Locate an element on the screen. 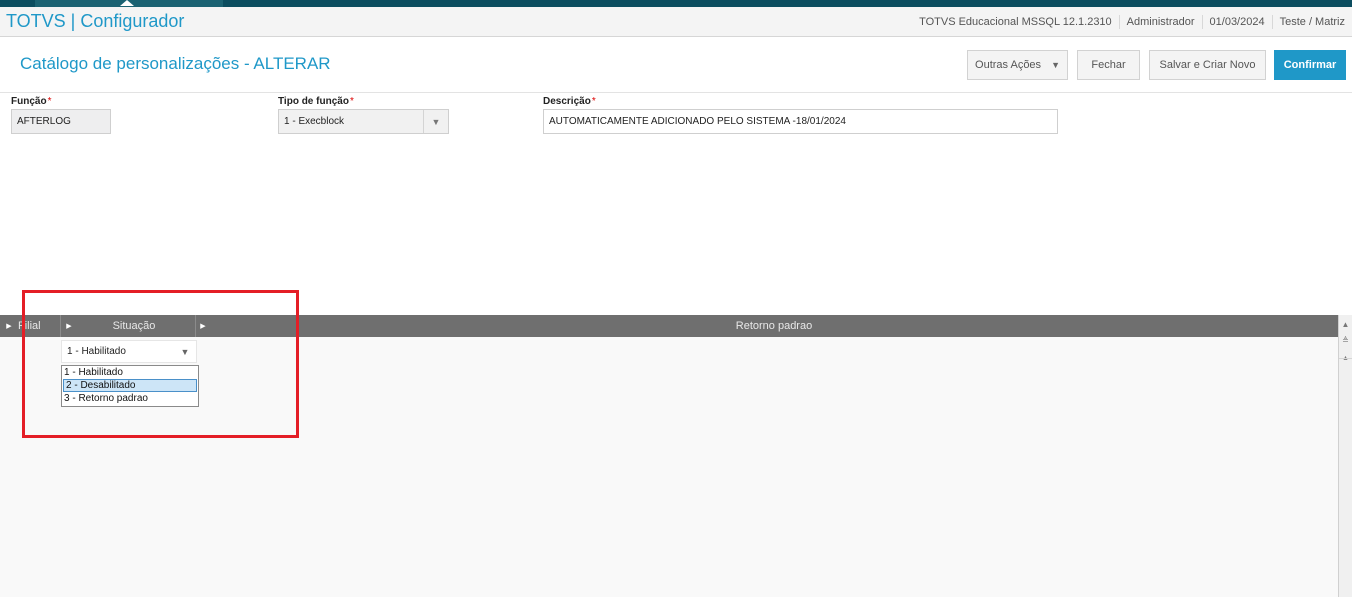 The width and height of the screenshot is (1352, 597). top-strip is located at coordinates (676, 3).